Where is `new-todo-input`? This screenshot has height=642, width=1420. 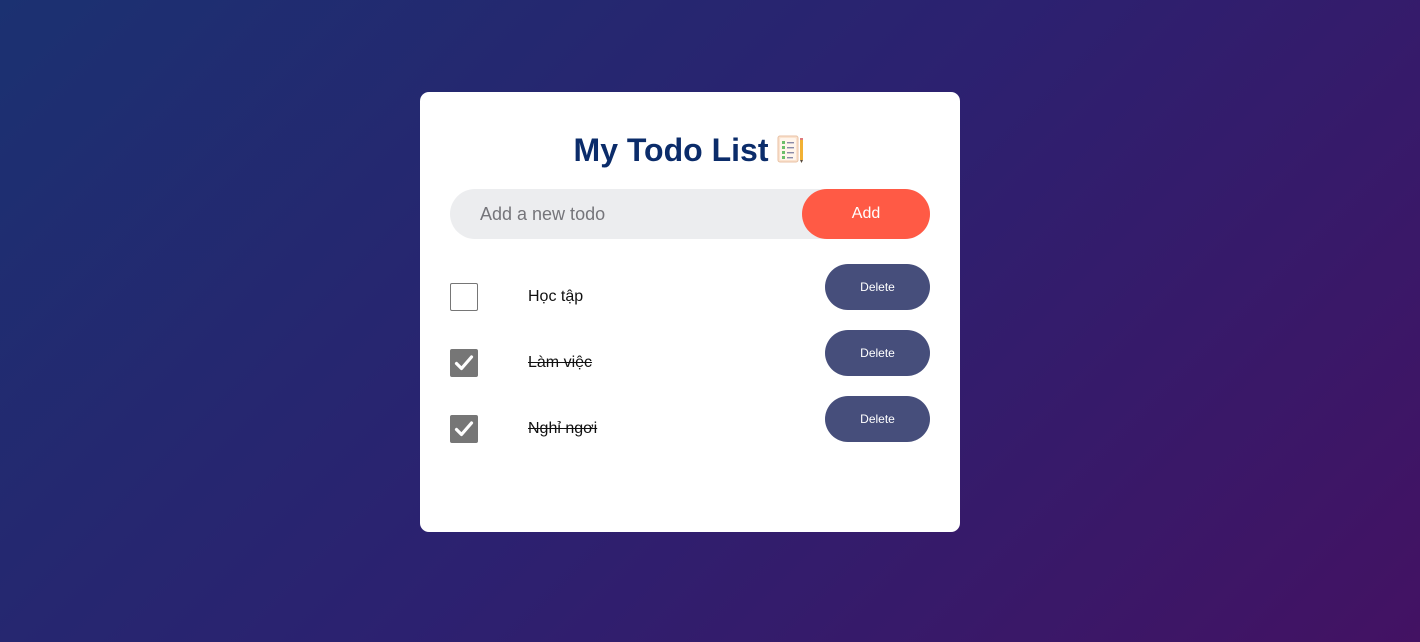 new-todo-input is located at coordinates (626, 214).